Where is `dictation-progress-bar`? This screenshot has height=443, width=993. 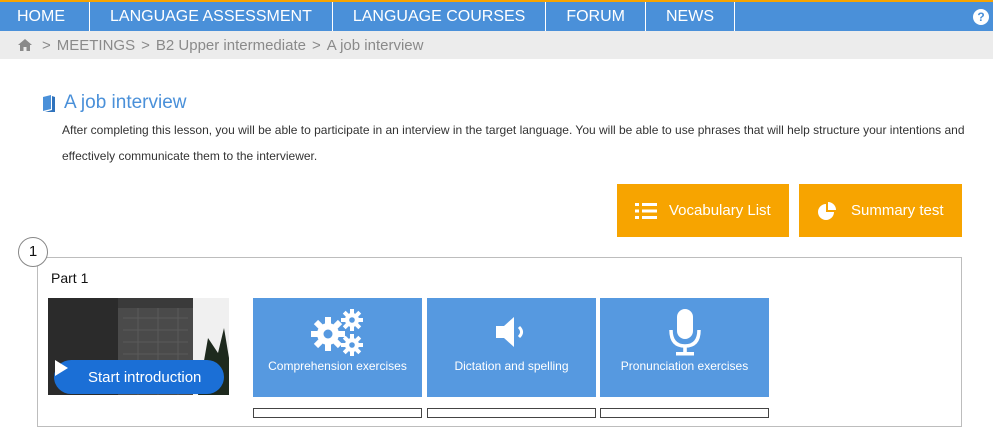
dictation-progress-bar is located at coordinates (511, 413).